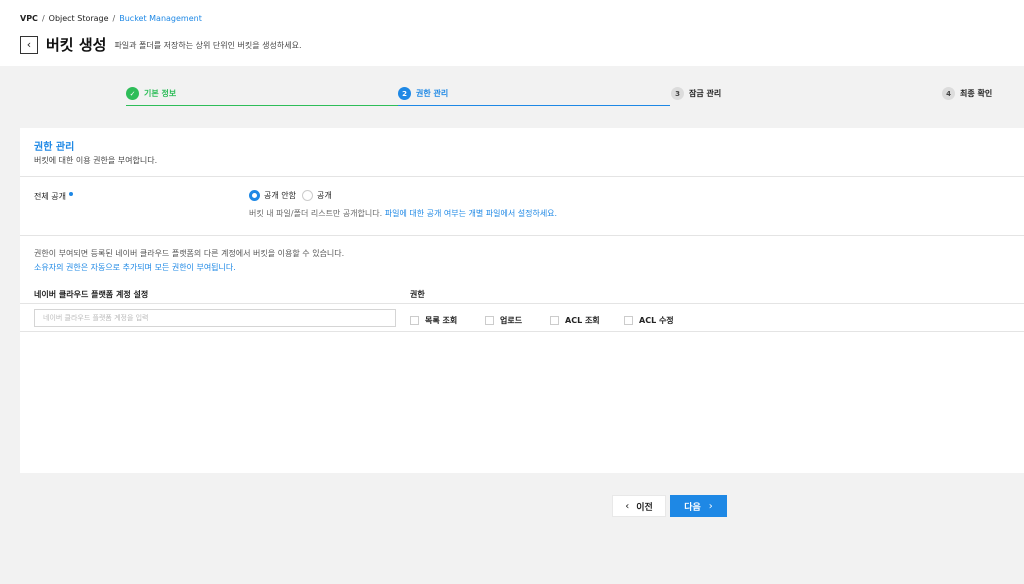 The height and width of the screenshot is (584, 1024). Describe the element at coordinates (50, 196) in the screenshot. I see `public-access-label-text: 전체 공개` at that location.